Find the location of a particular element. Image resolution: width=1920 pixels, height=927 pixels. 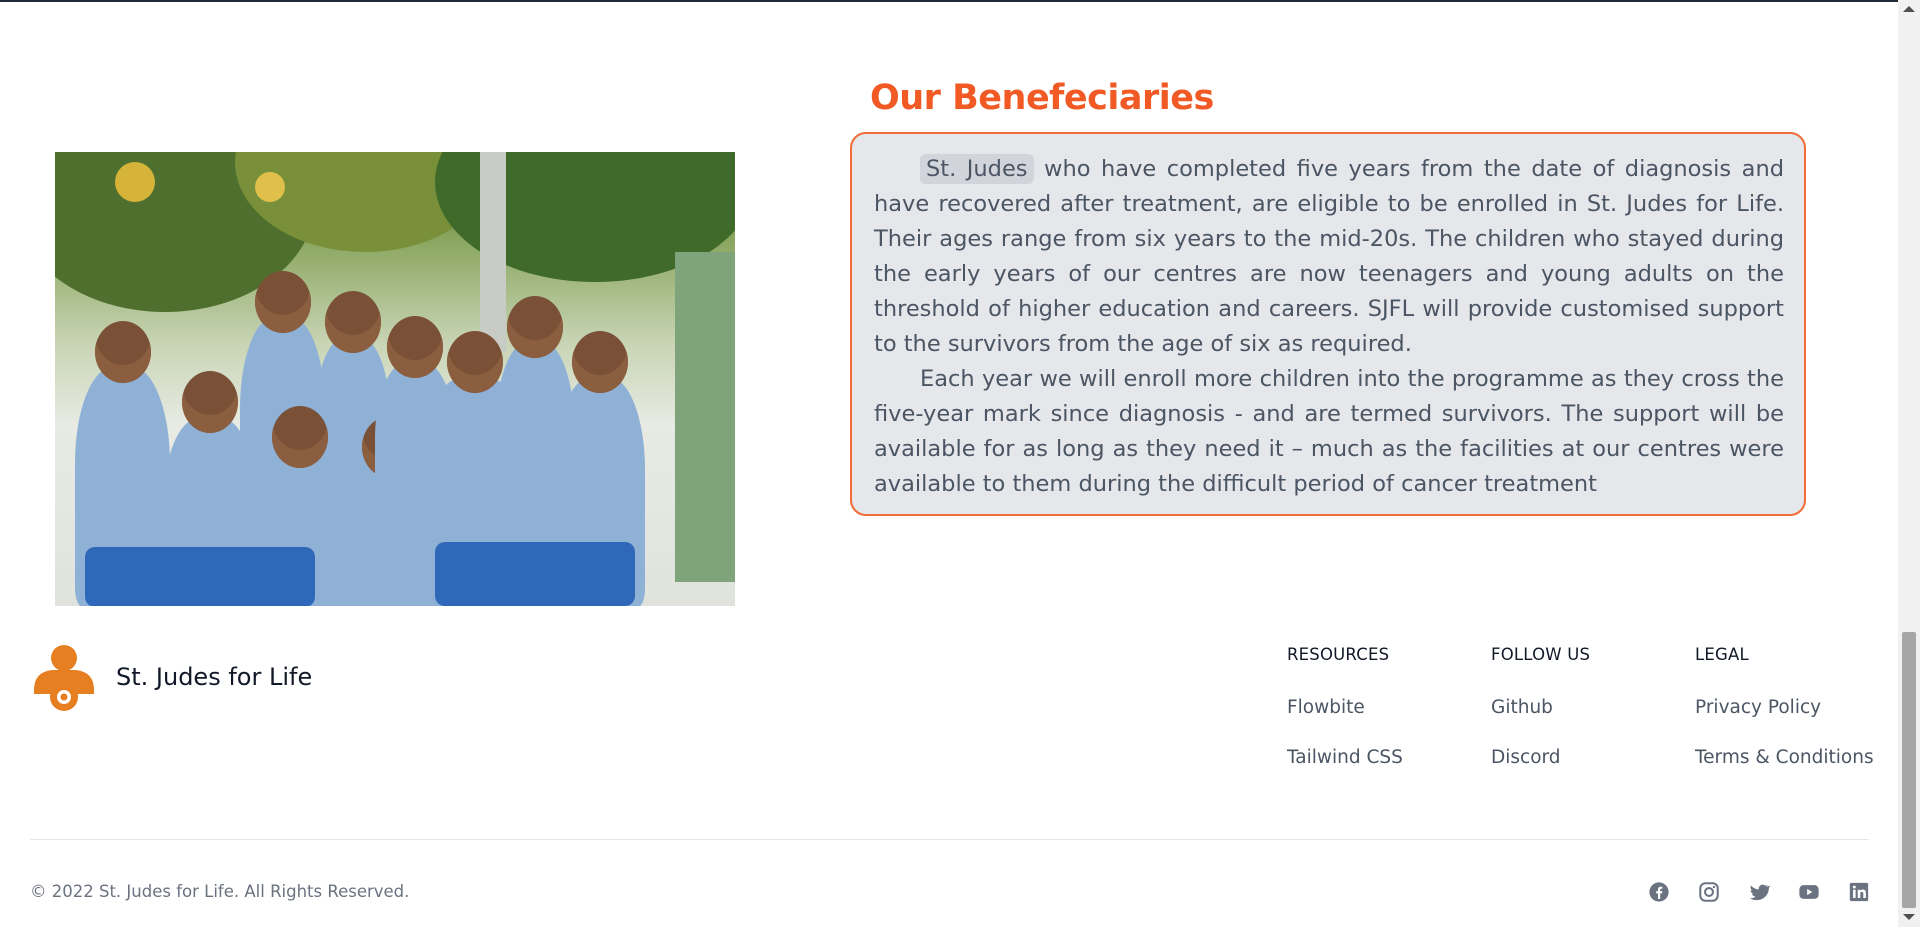

scroll-down-arrow-icon is located at coordinates (1909, 917).